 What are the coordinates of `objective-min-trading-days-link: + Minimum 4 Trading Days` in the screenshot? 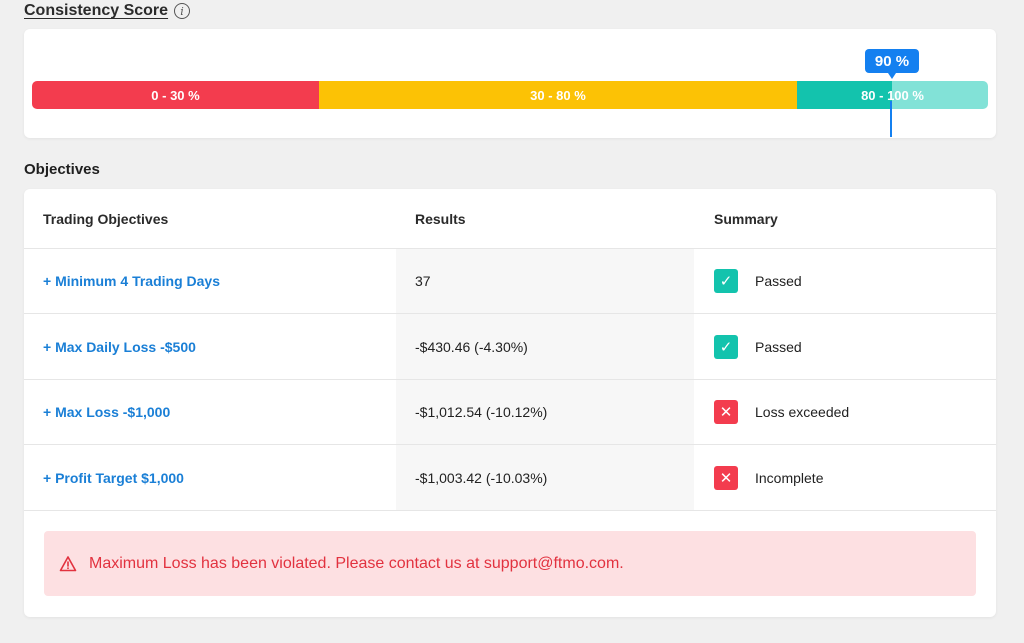 It's located at (131, 281).